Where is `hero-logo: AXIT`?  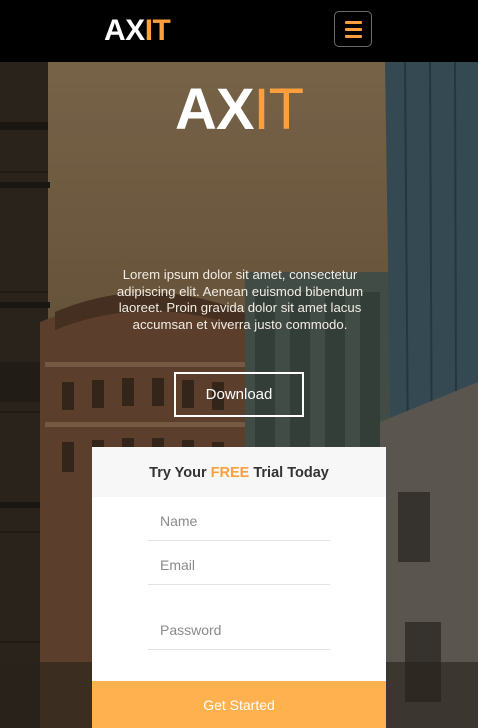
hero-logo: AXIT is located at coordinates (239, 110).